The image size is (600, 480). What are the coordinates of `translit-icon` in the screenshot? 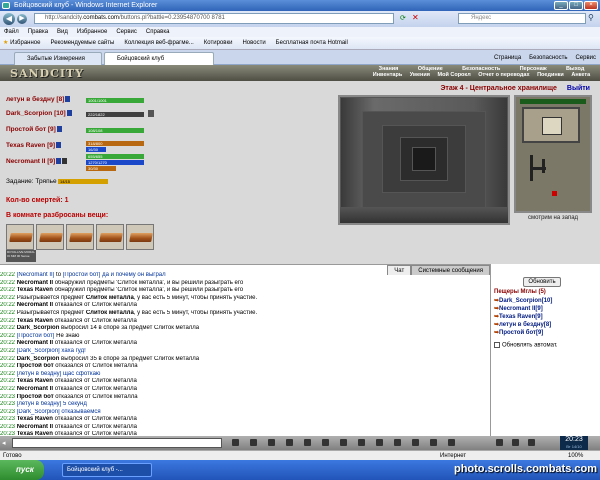 It's located at (307, 442).